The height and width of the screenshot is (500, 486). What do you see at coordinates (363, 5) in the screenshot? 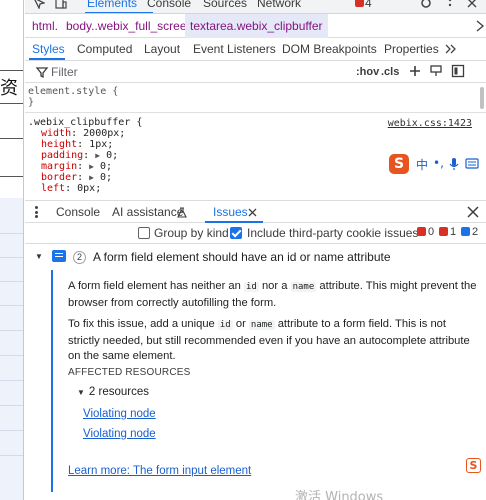
I see `error-badge: 4` at bounding box center [363, 5].